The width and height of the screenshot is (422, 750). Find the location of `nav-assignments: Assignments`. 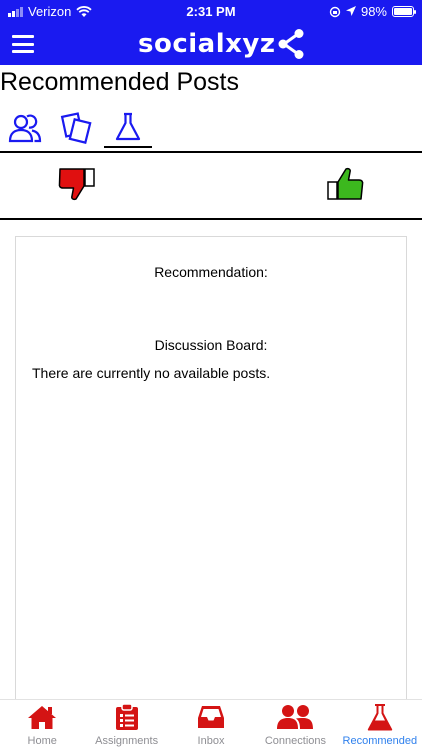

nav-assignments: Assignments is located at coordinates (126, 725).